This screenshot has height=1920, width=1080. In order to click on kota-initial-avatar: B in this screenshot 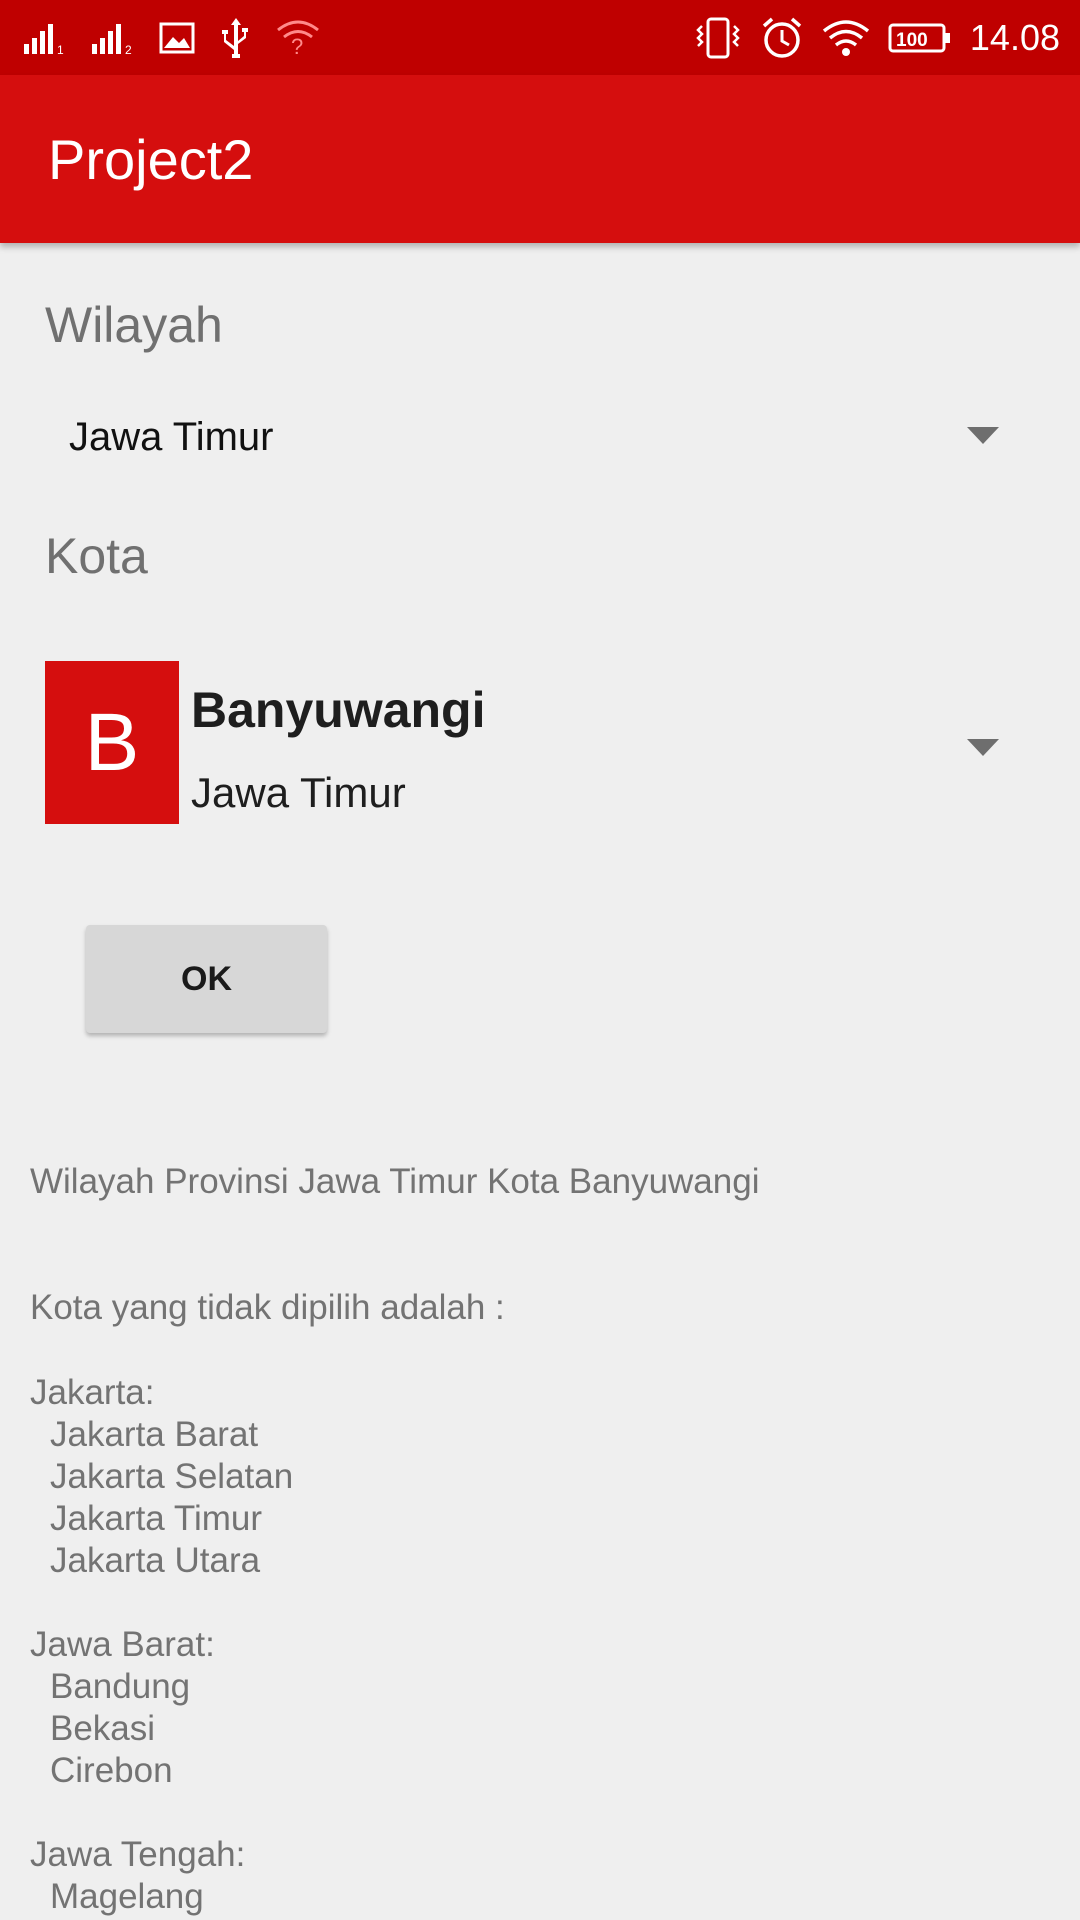, I will do `click(112, 742)`.